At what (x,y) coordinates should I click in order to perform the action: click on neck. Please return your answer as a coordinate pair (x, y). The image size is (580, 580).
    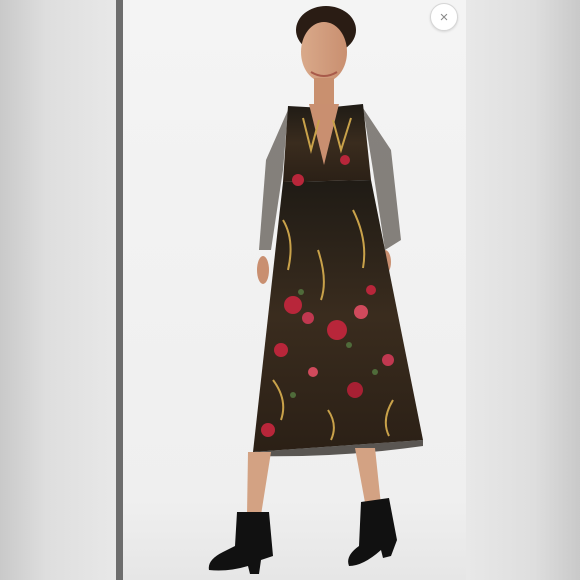
    Looking at the image, I should click on (324, 92).